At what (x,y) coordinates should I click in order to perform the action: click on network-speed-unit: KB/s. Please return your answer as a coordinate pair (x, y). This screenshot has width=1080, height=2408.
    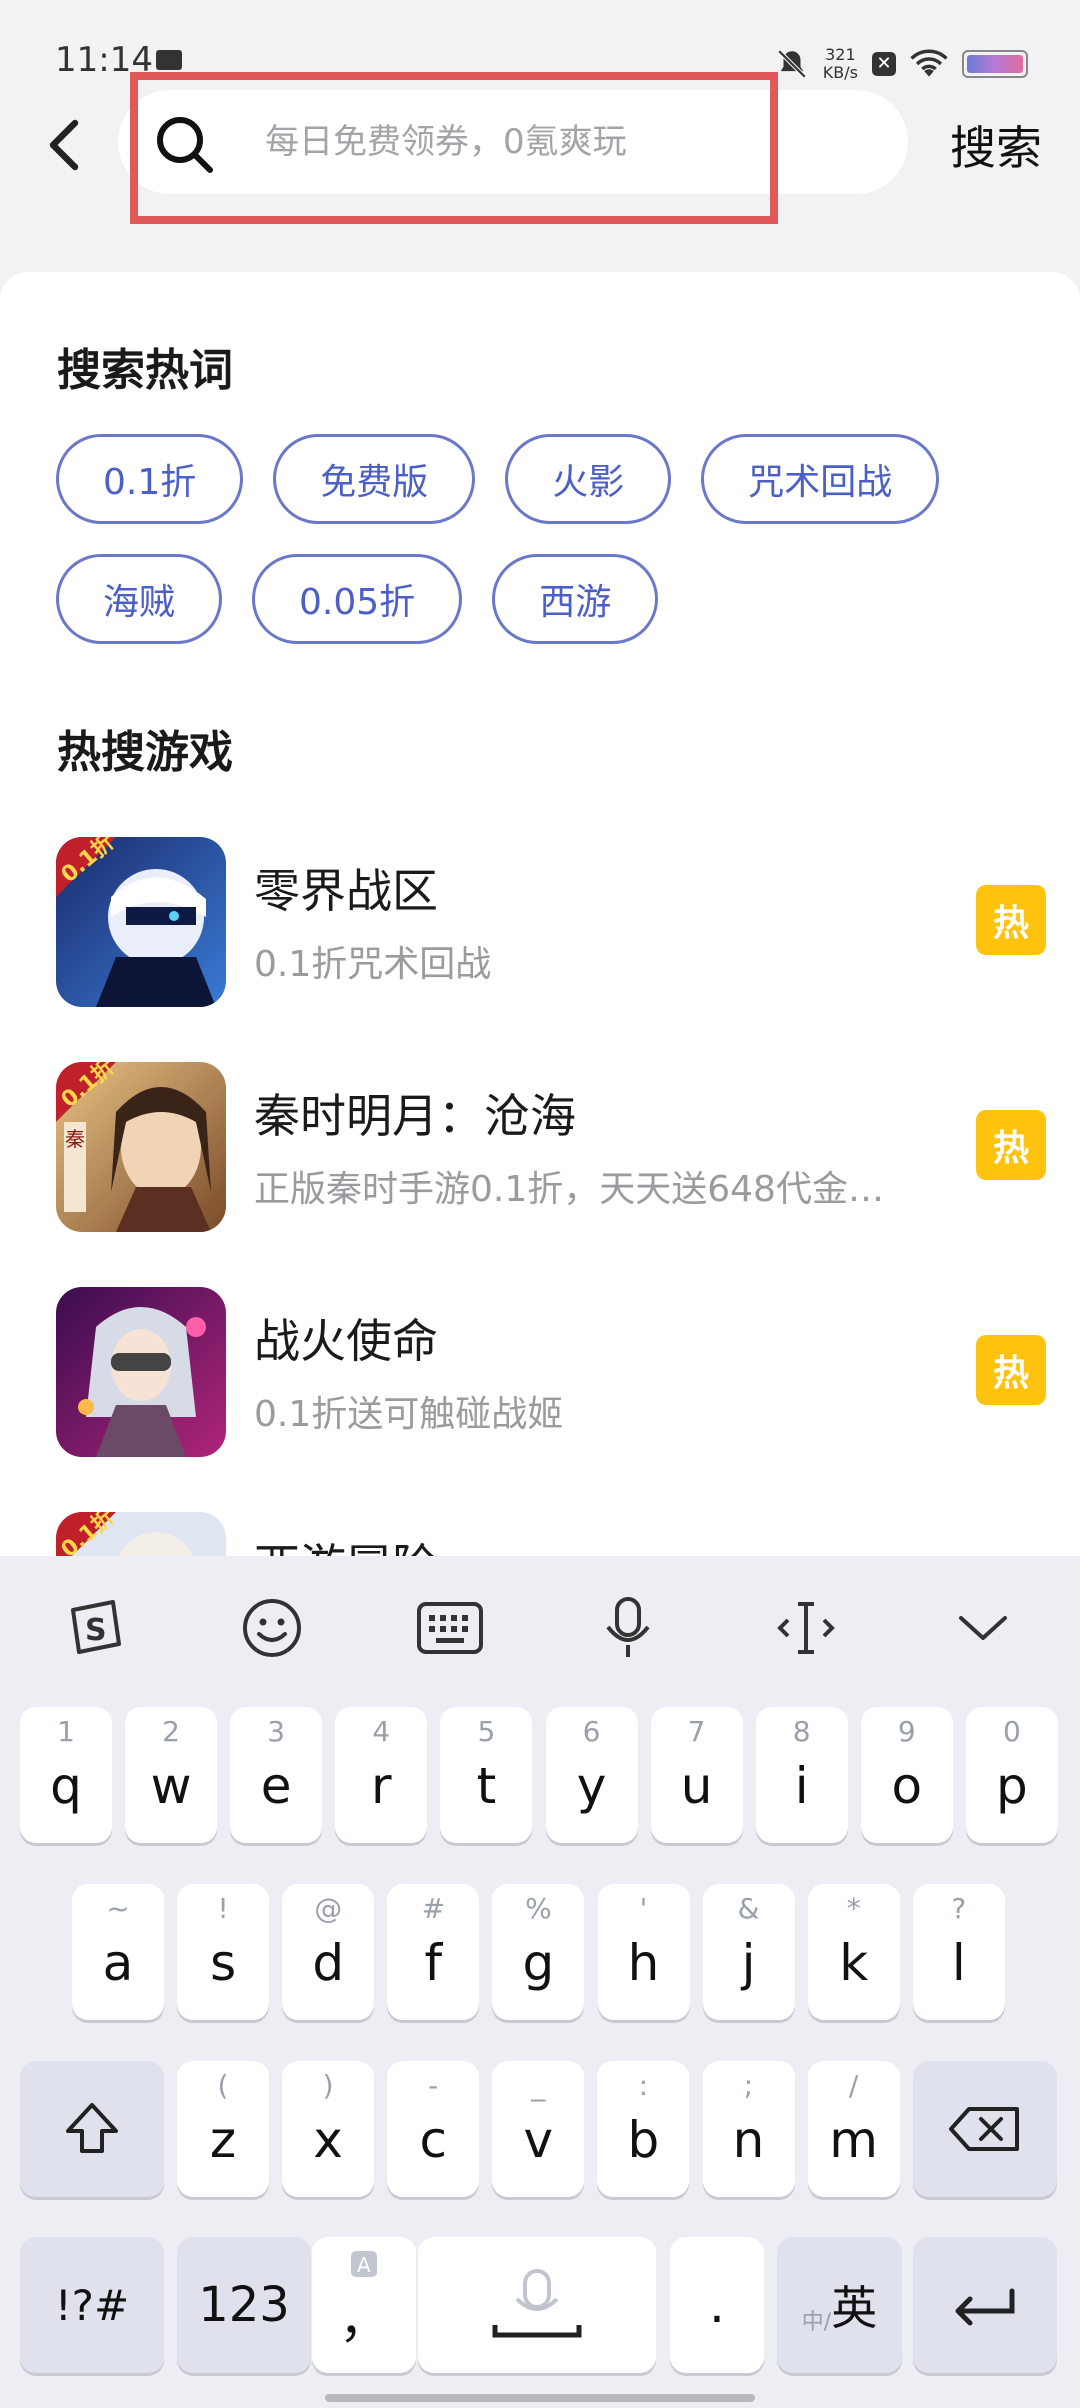
    Looking at the image, I should click on (840, 72).